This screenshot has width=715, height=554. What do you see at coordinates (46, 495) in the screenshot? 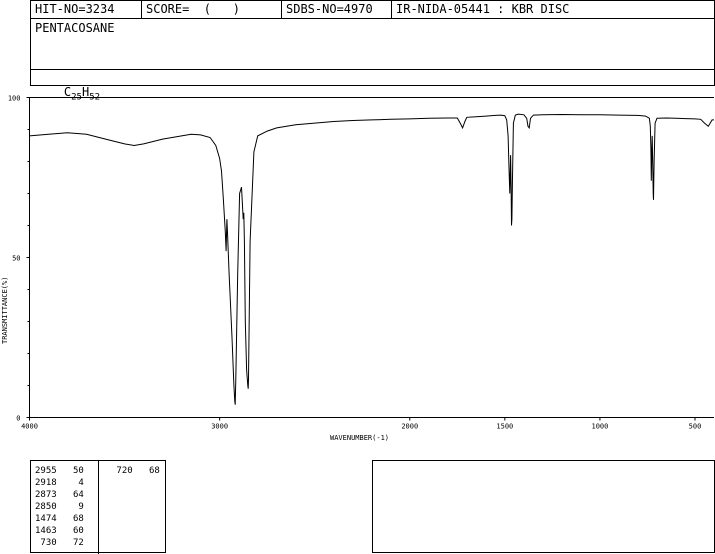
I see `peak-wavenumber: 2873` at bounding box center [46, 495].